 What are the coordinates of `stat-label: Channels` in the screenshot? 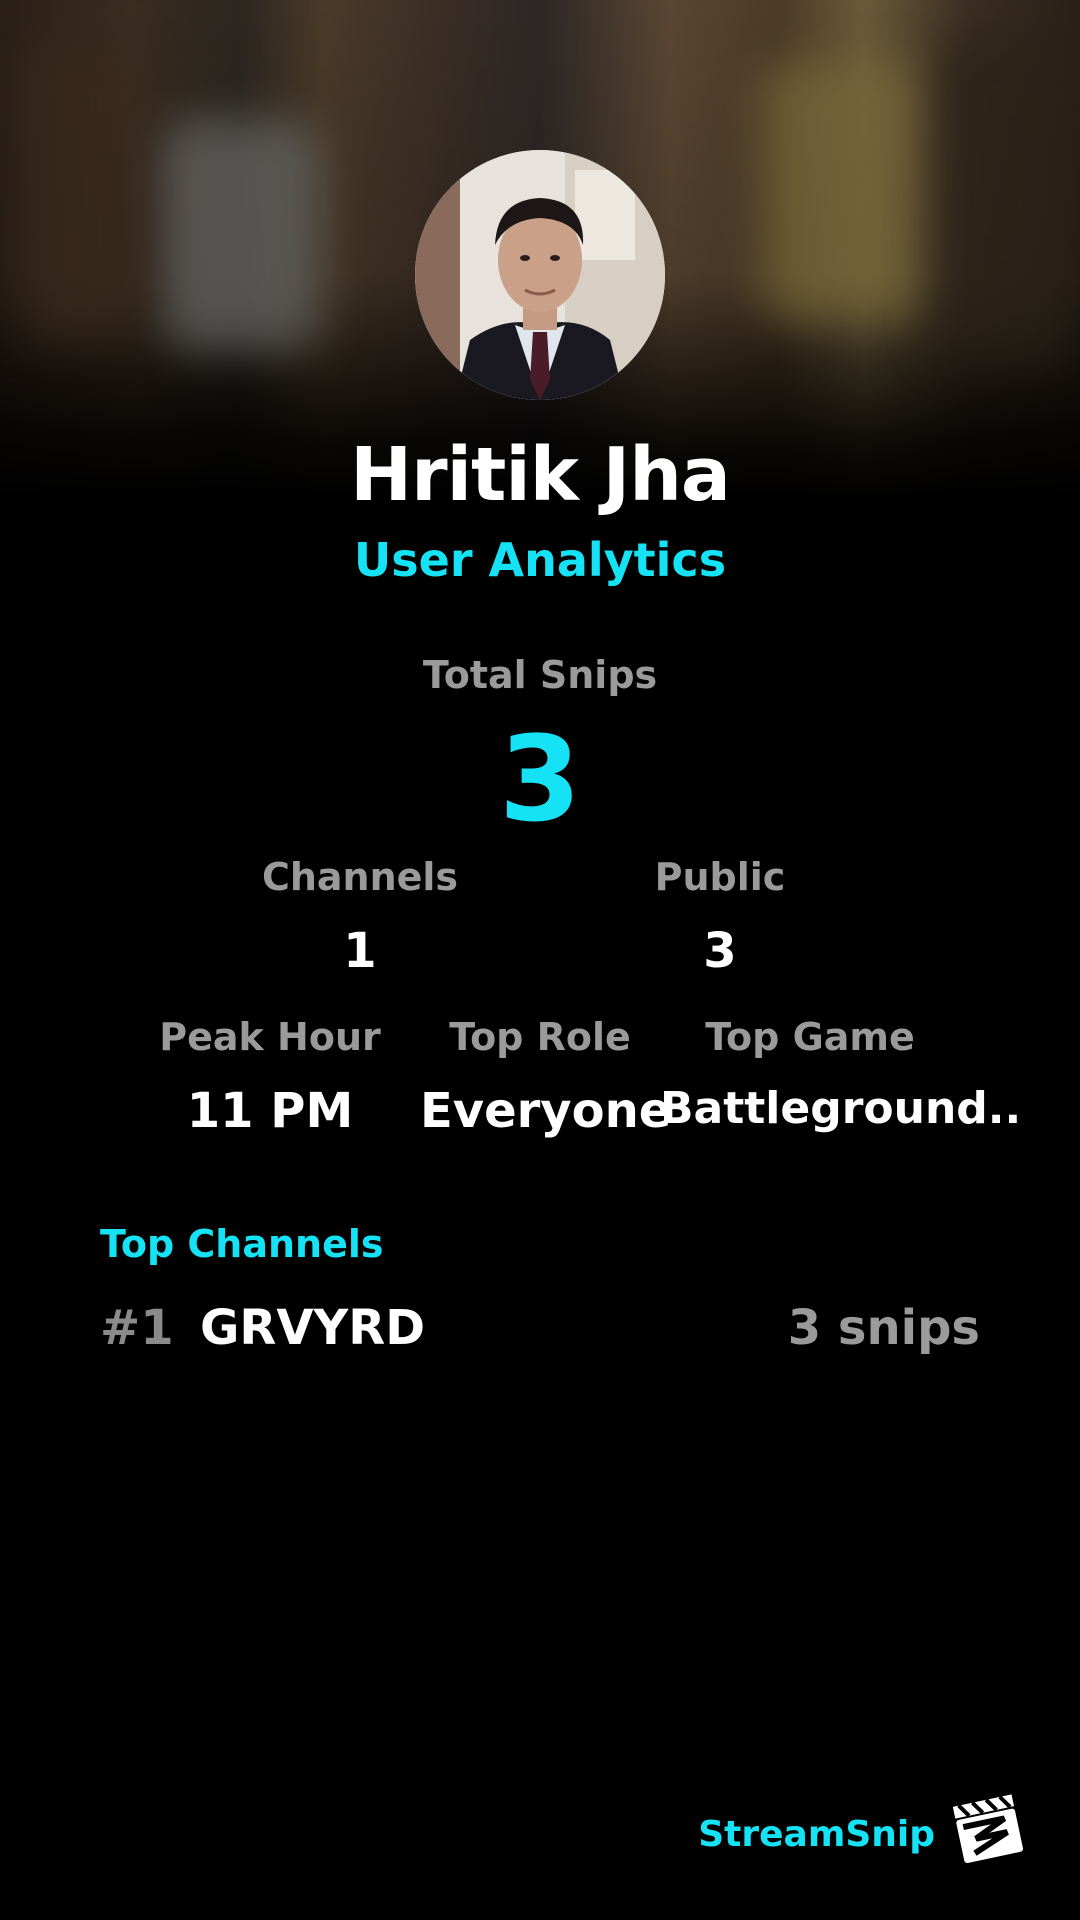 It's located at (360, 877).